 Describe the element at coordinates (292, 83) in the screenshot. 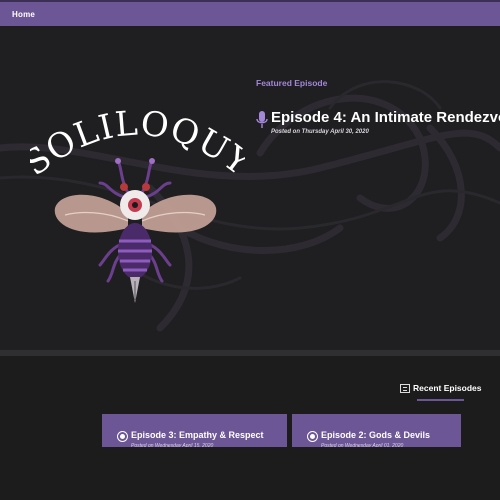

I see `featured-episode-label: Featured Episode` at that location.